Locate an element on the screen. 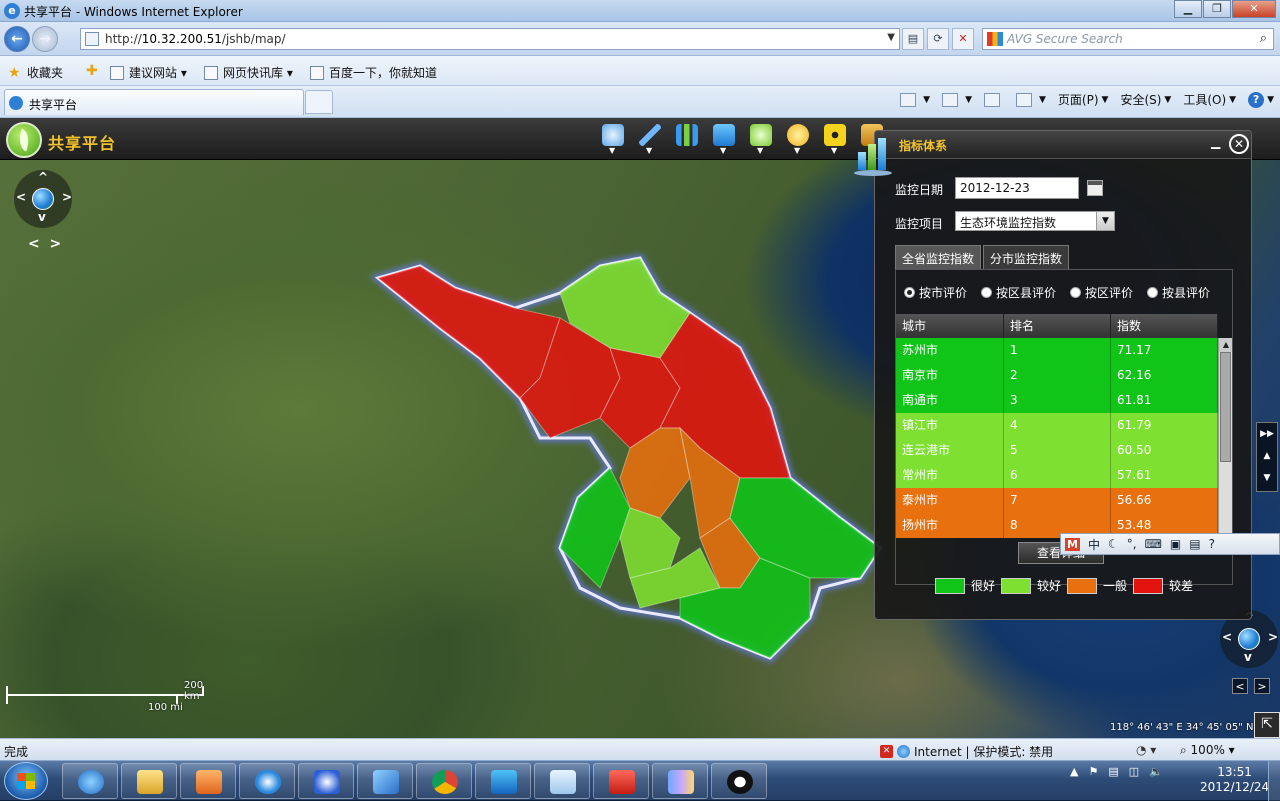  action-center-icon: ◫ is located at coordinates (1134, 771).